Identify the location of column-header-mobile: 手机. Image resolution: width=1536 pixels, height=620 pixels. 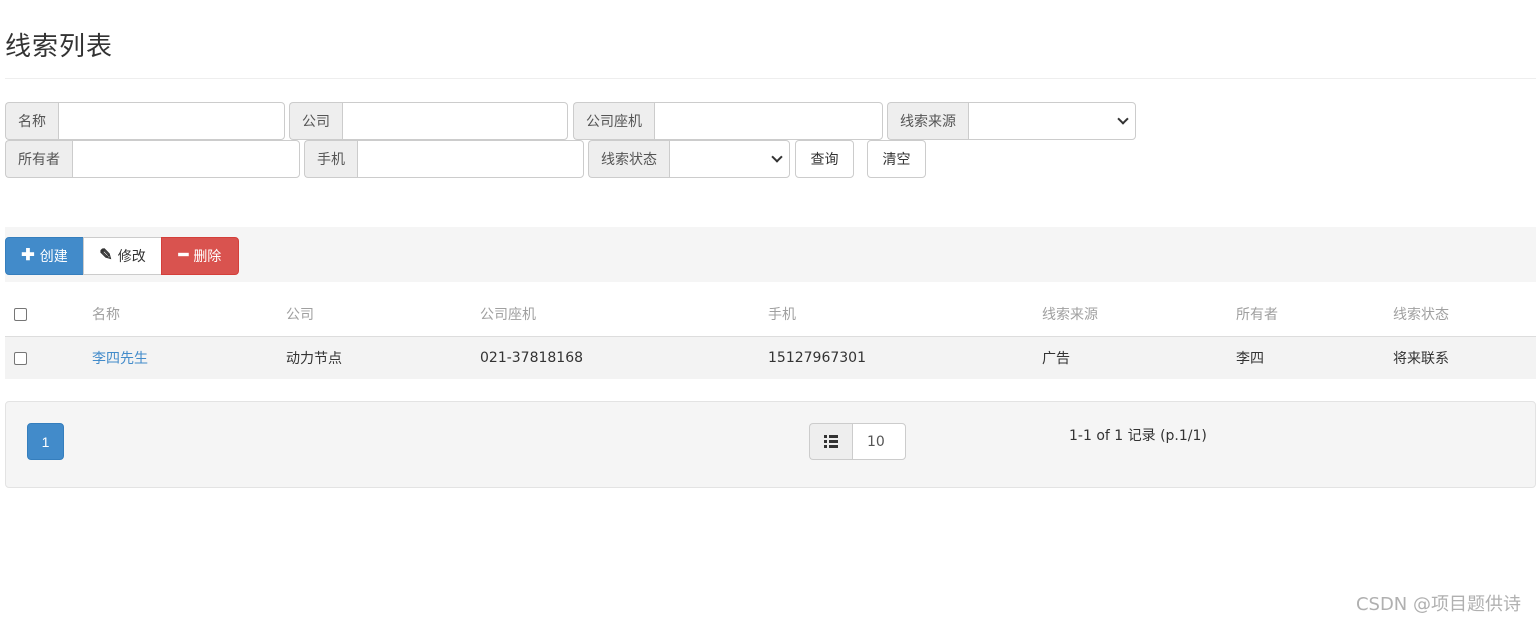
(782, 314).